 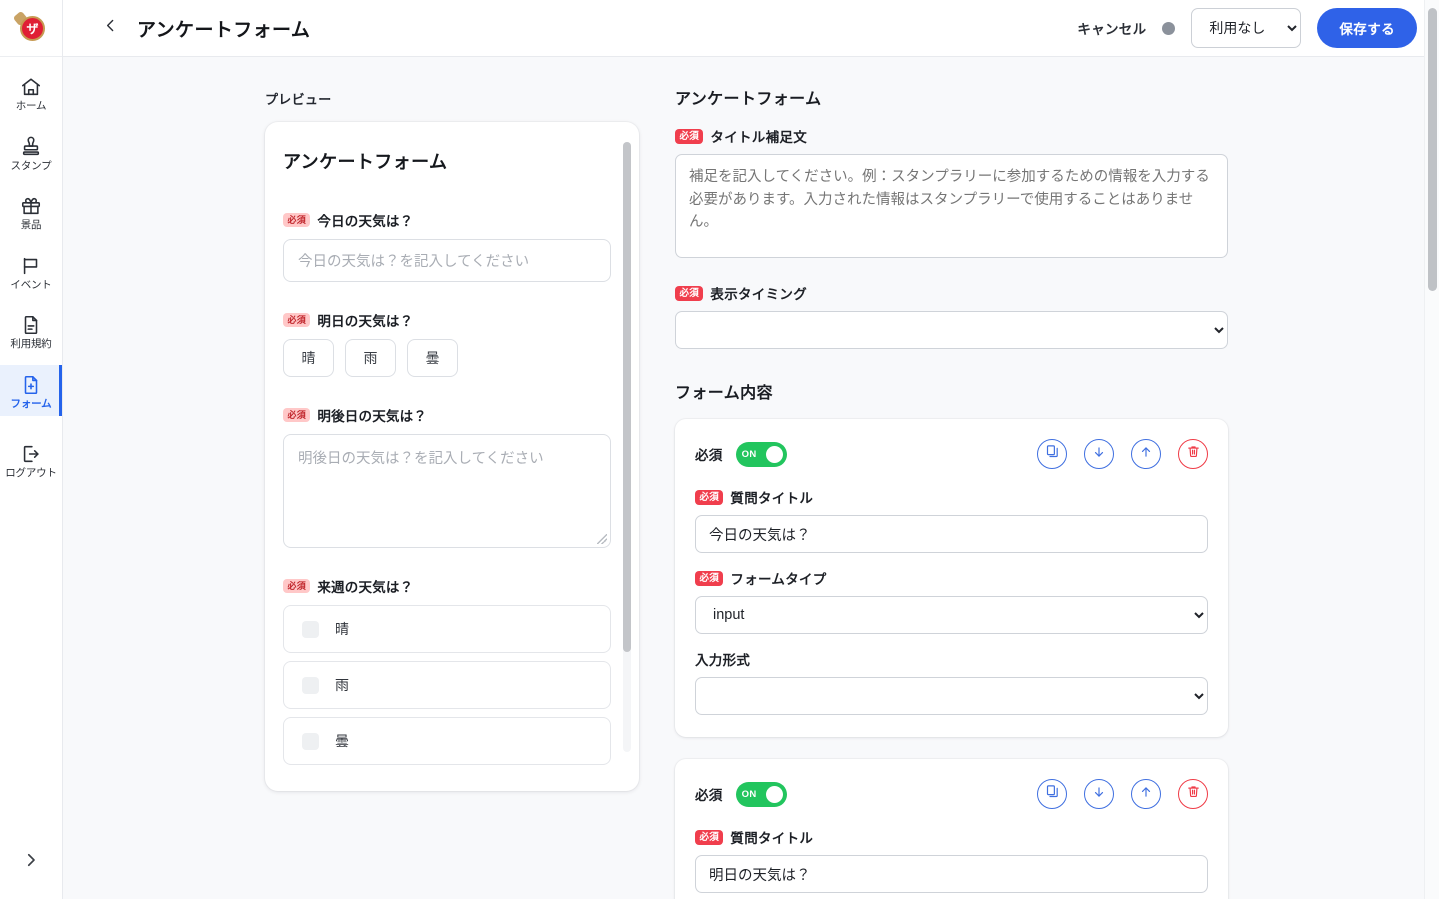 I want to click on usage-status-select: 利用なし, so click(x=1246, y=28).